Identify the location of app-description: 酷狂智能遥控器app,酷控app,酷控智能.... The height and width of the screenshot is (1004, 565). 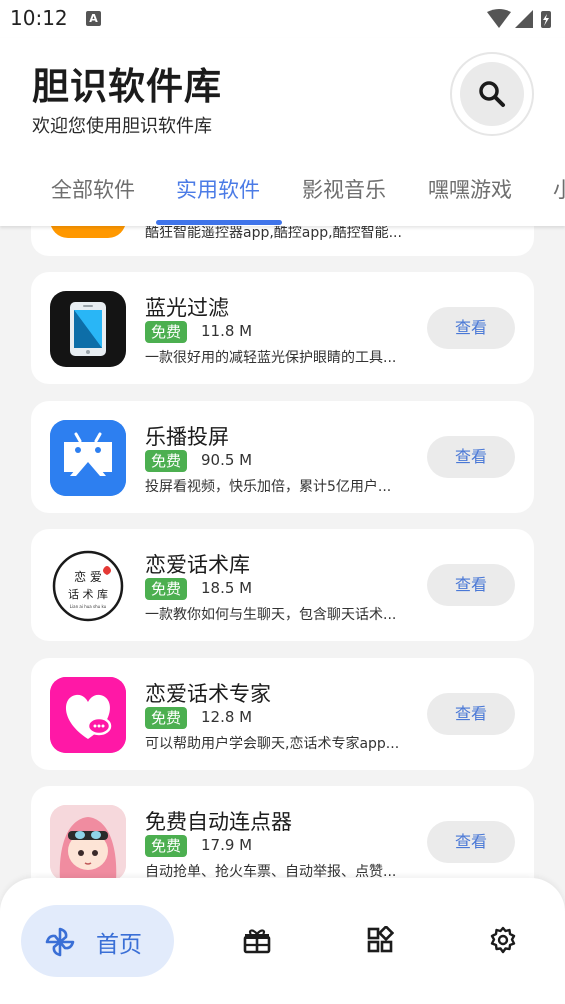
(273, 233).